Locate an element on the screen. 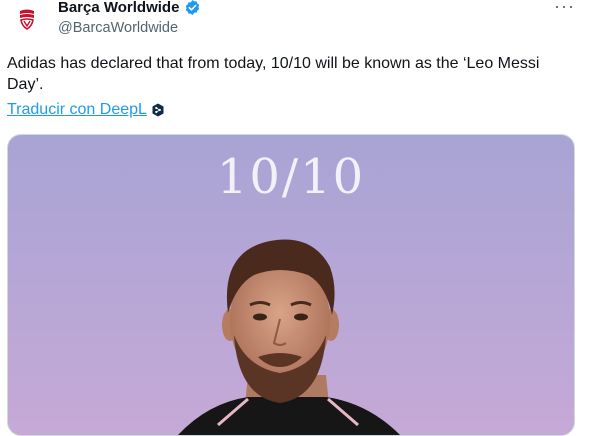 The height and width of the screenshot is (436, 589). author-handle: @BarcaWorldwide is located at coordinates (118, 28).